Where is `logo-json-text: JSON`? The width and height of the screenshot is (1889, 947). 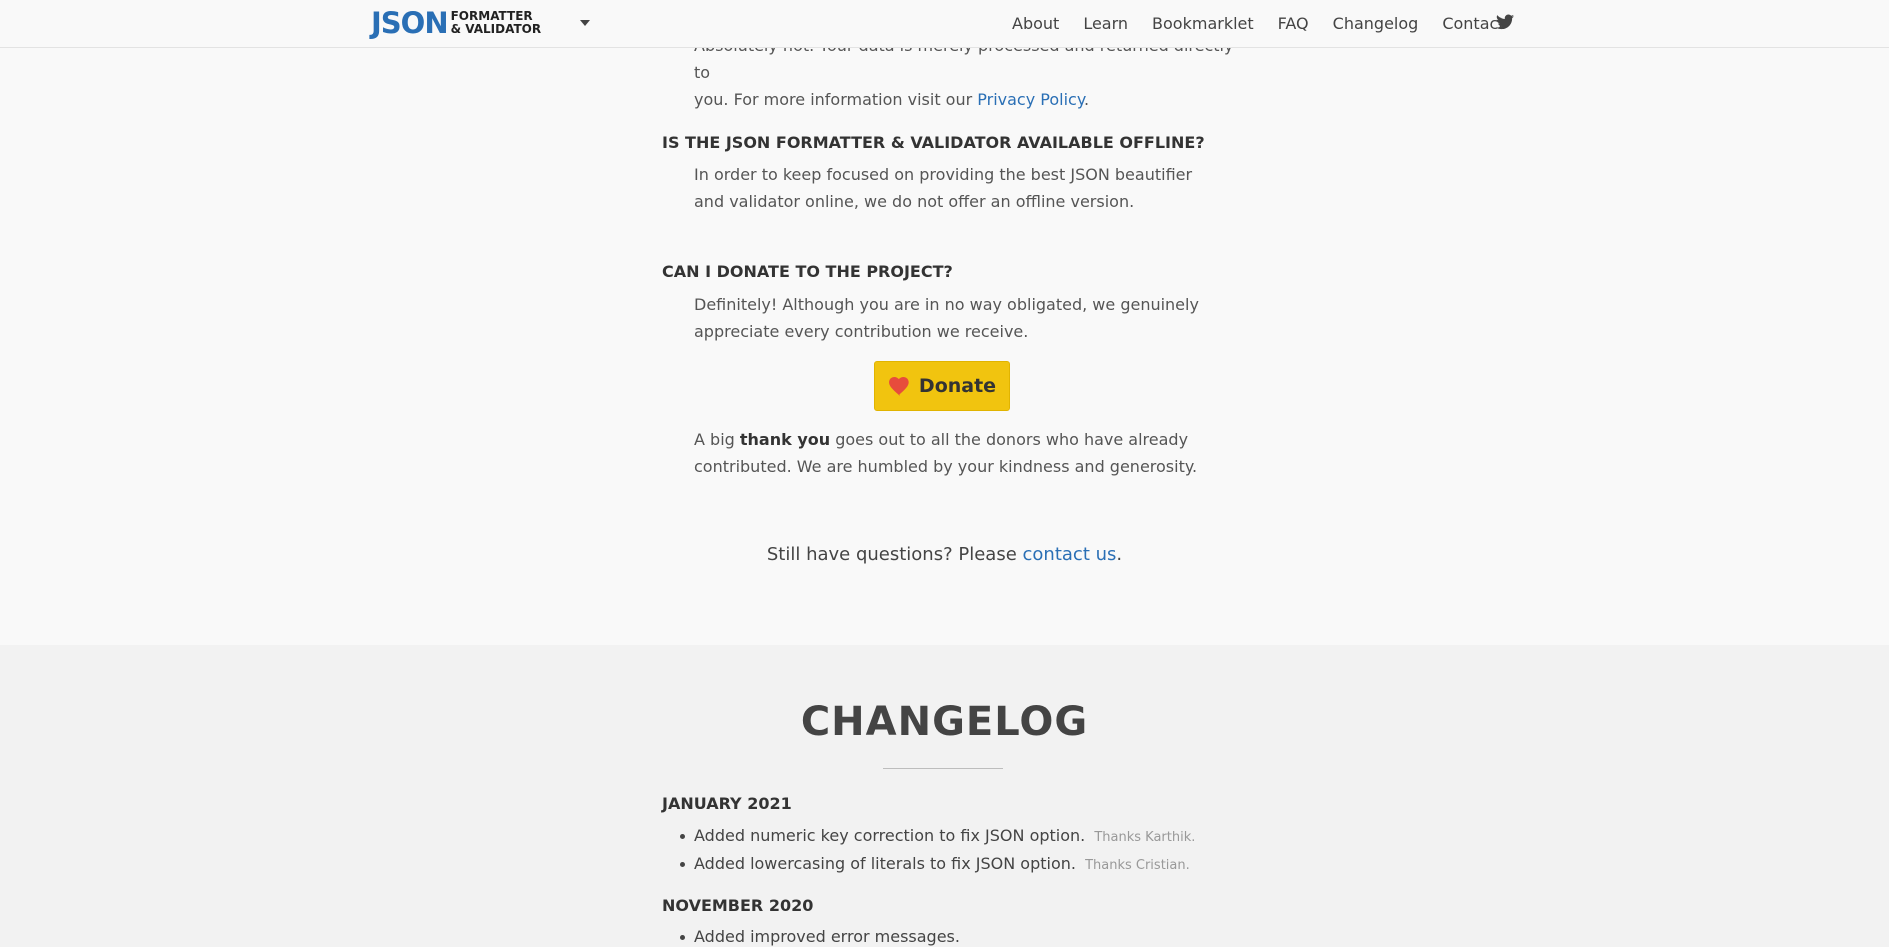 logo-json-text: JSON is located at coordinates (410, 23).